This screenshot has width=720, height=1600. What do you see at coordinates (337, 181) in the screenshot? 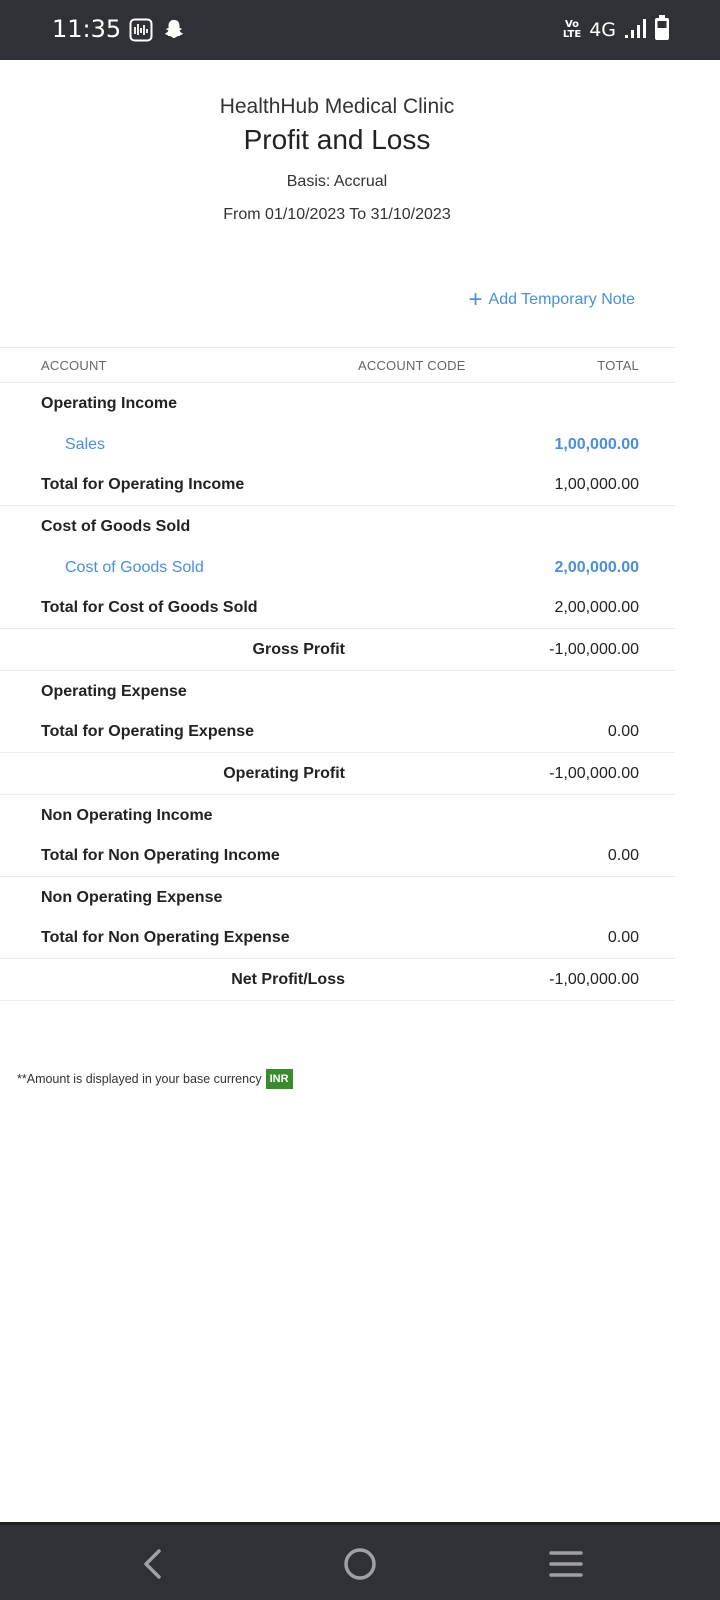
I see `report-basis: Basis: Accrual` at bounding box center [337, 181].